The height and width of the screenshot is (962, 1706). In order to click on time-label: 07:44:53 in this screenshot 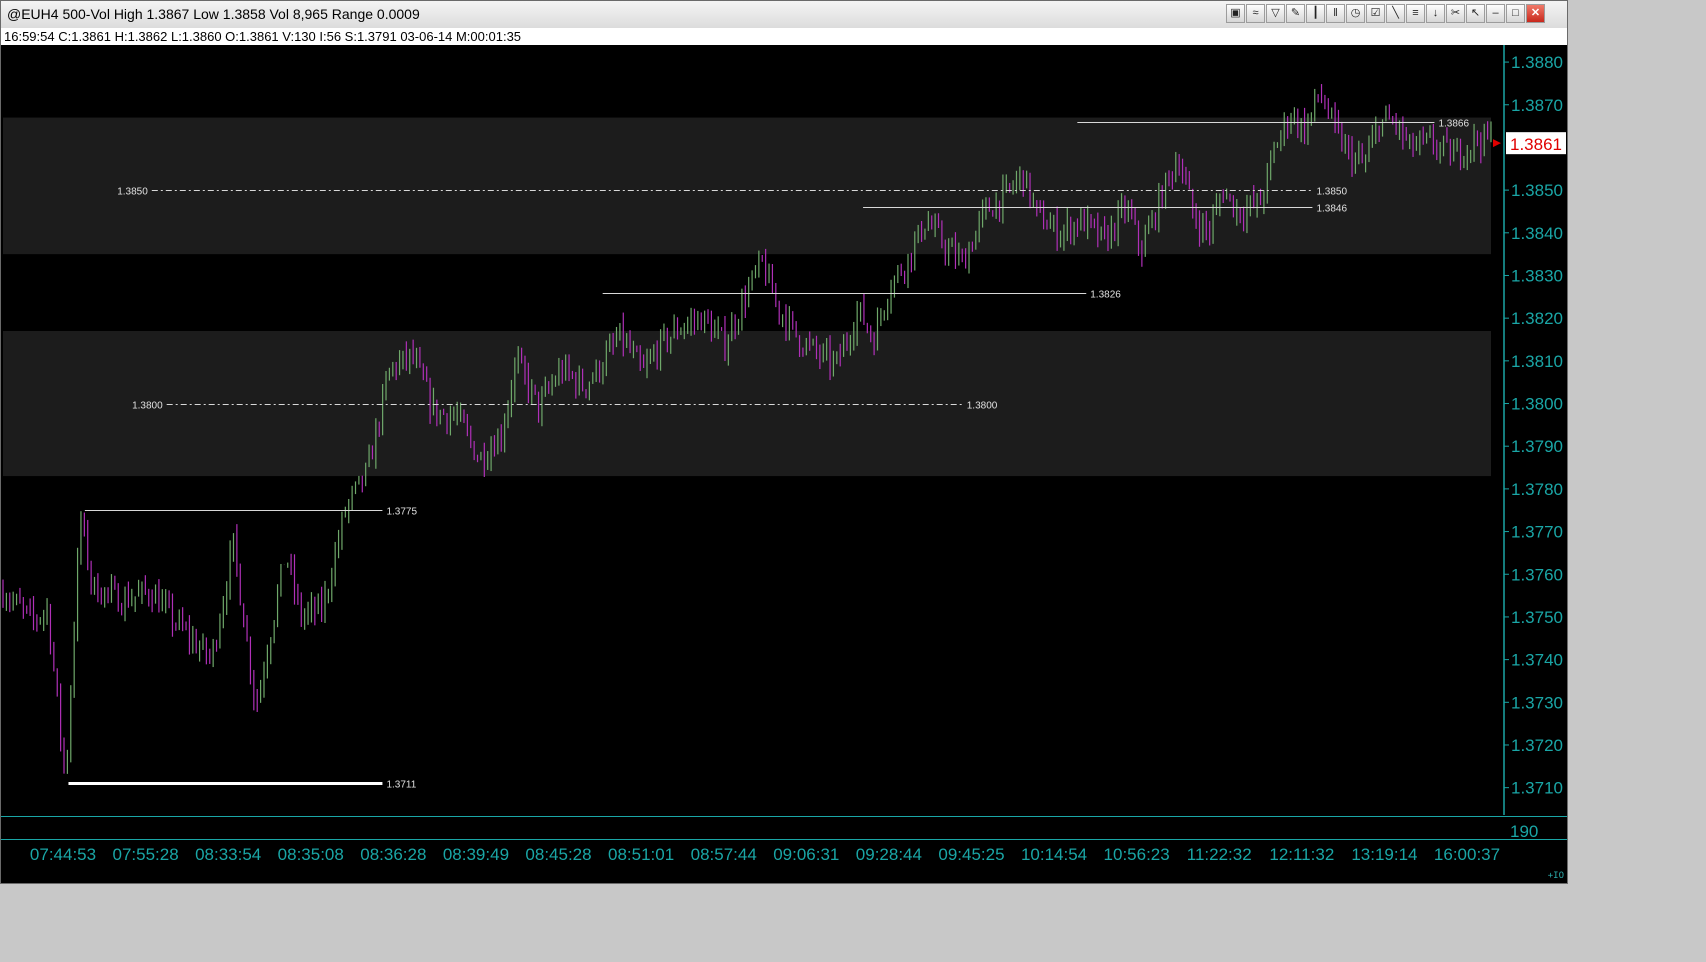, I will do `click(63, 854)`.